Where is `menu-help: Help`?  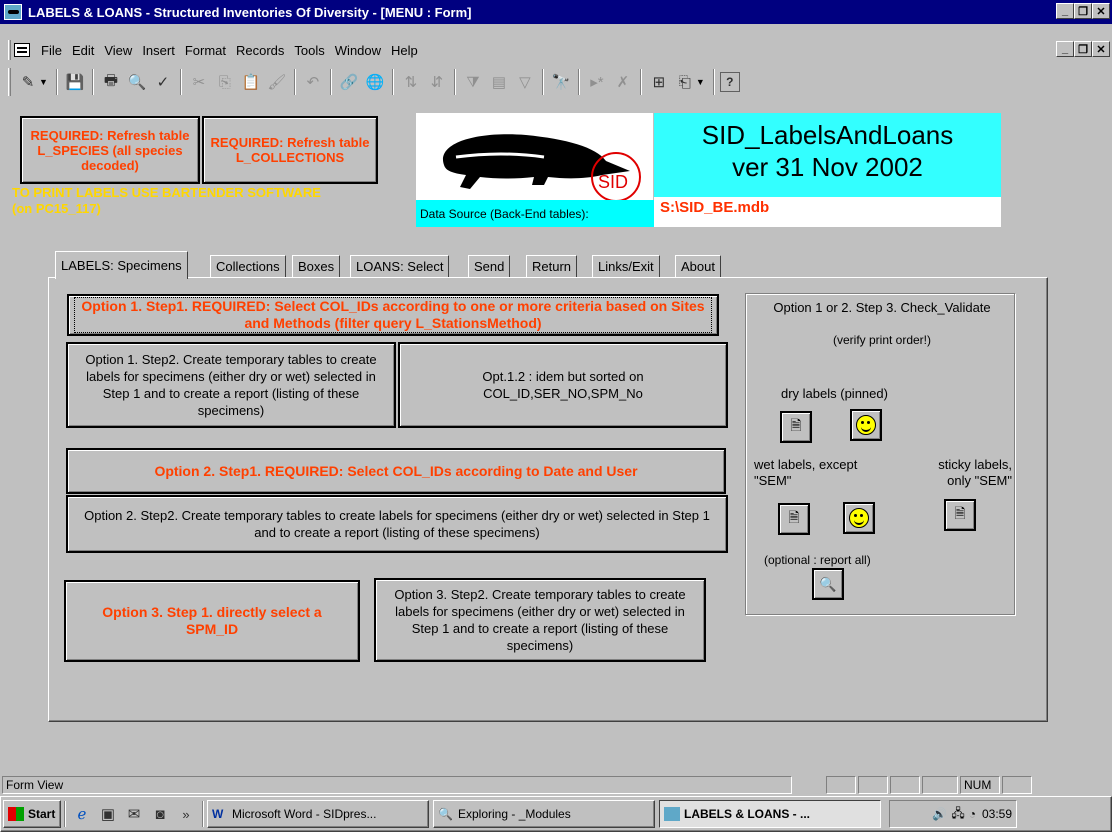 menu-help: Help is located at coordinates (404, 50).